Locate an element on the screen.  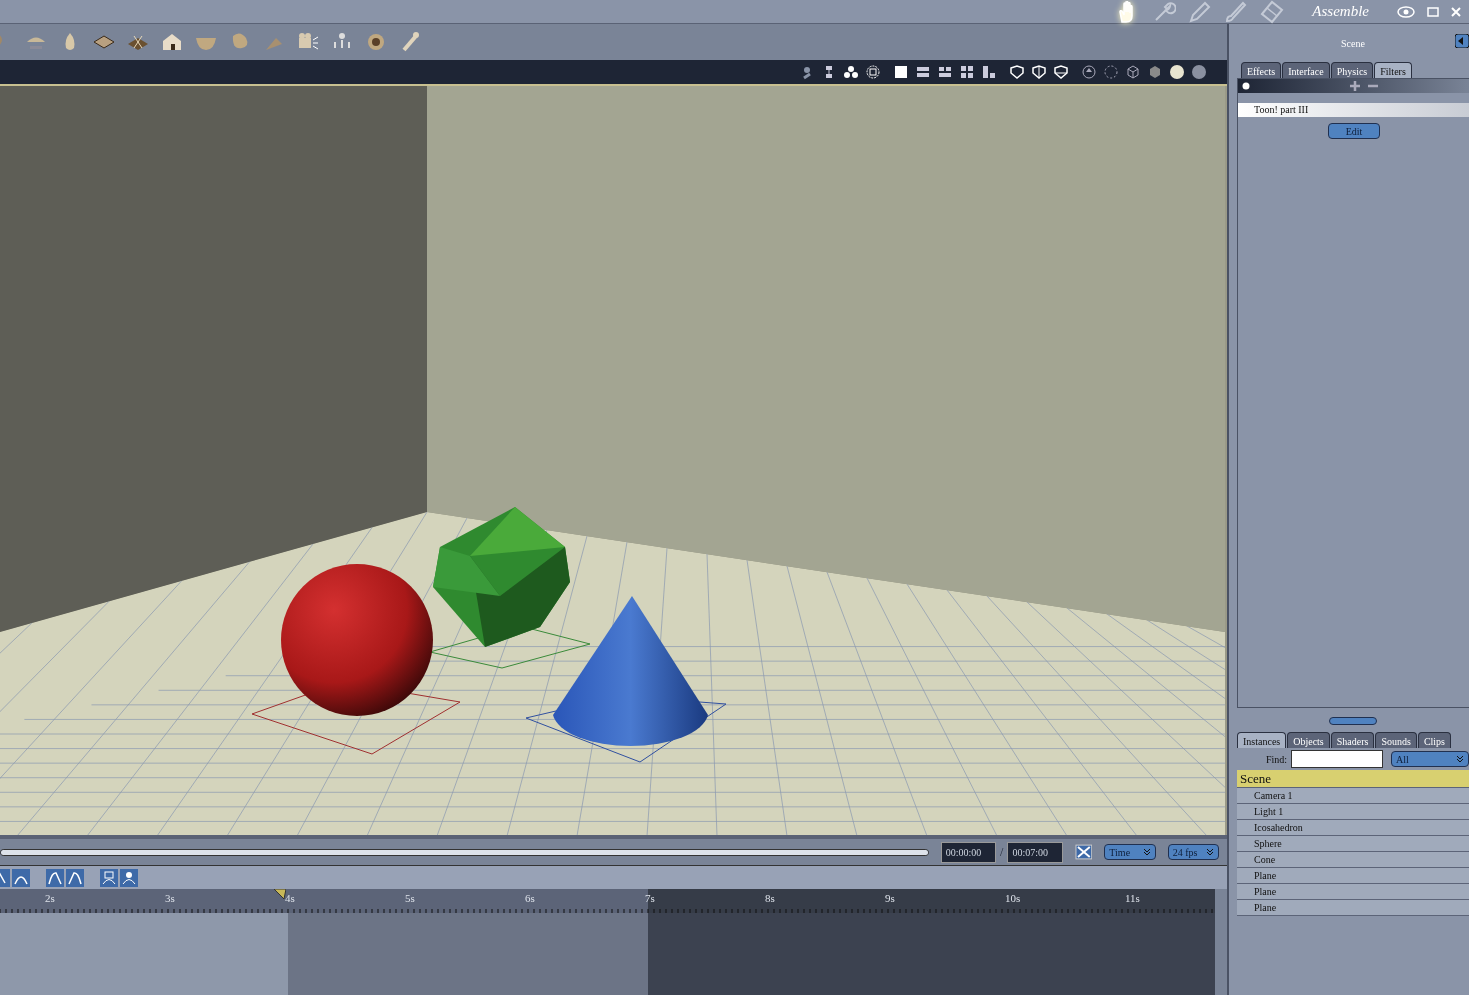
tab: Interface is located at coordinates (1306, 70).